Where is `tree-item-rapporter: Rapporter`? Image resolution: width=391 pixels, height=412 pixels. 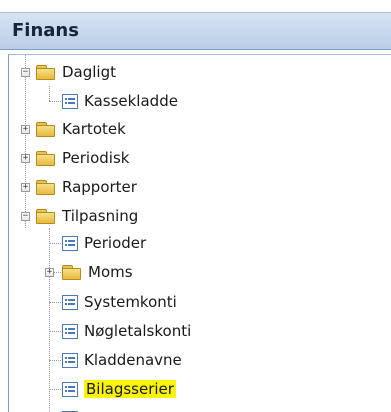 tree-item-rapporter: Rapporter is located at coordinates (86, 187).